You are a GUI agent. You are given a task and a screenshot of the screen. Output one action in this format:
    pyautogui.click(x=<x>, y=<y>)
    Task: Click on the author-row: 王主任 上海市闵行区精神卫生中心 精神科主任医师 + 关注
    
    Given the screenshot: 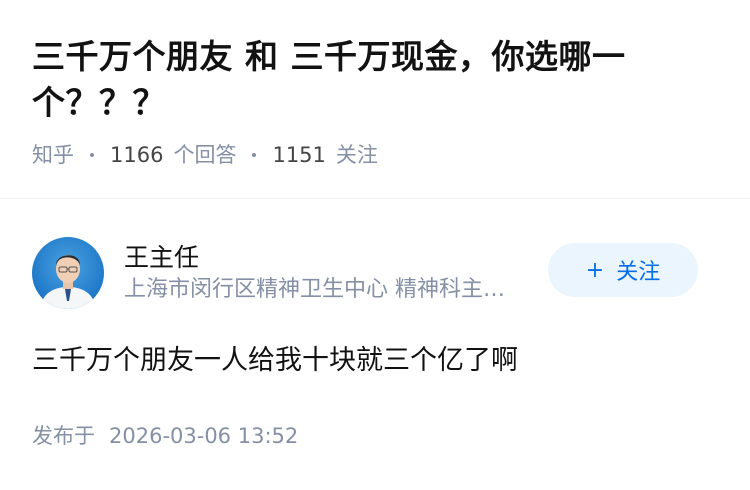 What is the action you would take?
    pyautogui.click(x=375, y=273)
    